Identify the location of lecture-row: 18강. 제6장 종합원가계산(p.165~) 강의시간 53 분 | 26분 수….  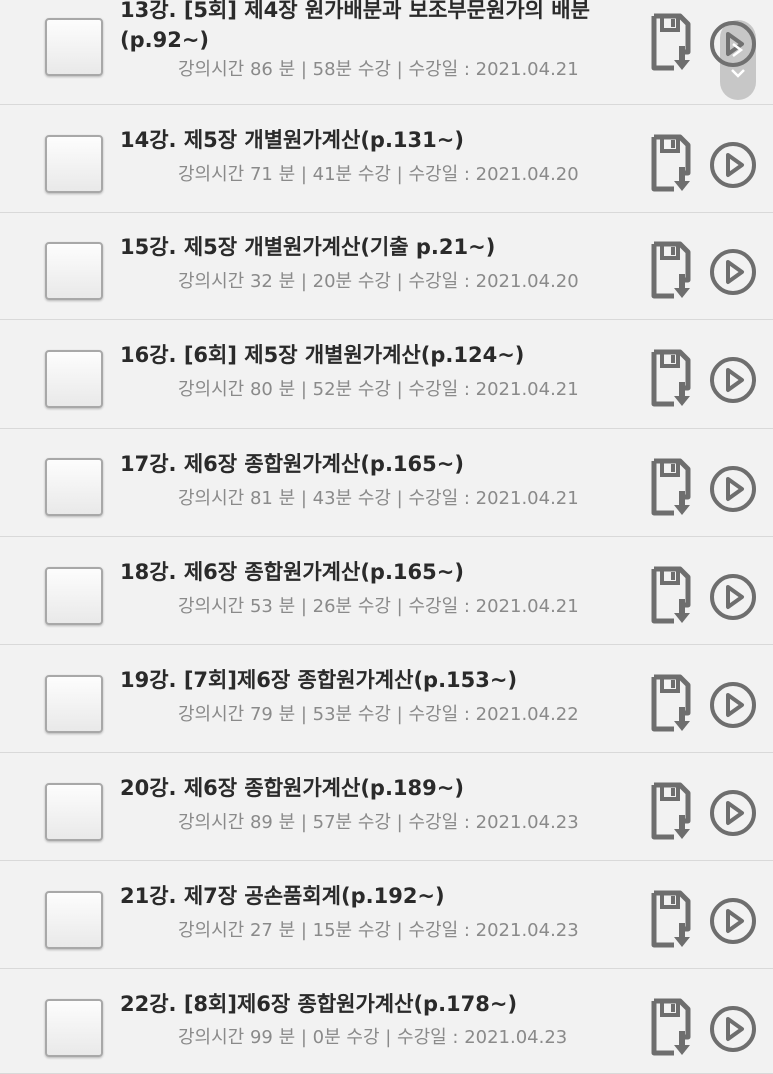
(386, 591).